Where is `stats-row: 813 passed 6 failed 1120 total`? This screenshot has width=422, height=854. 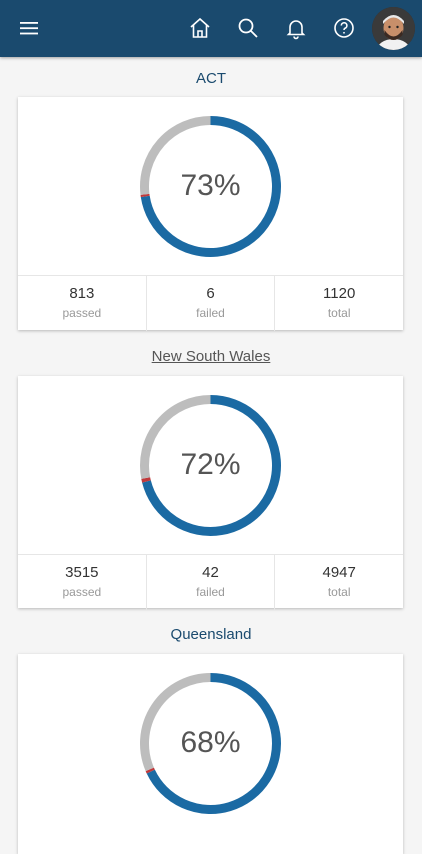 stats-row: 813 passed 6 failed 1120 total is located at coordinates (210, 303).